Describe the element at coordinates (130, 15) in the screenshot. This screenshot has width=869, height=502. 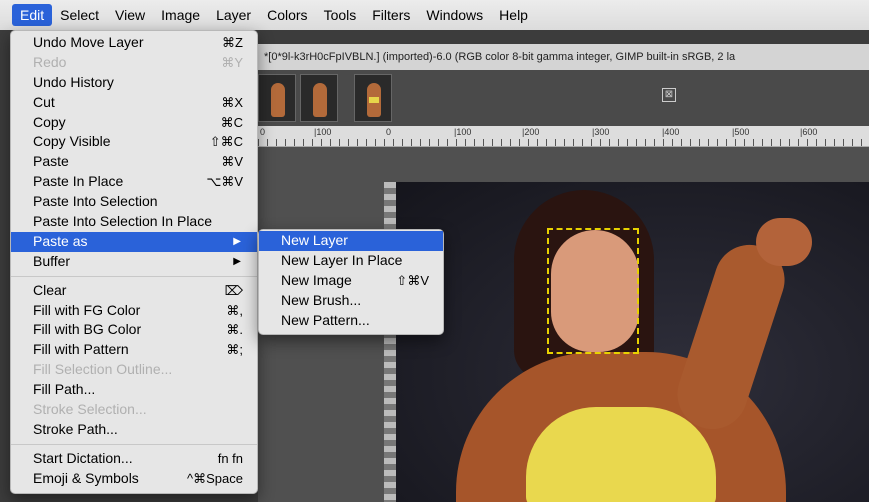
I see `menu-view: View` at that location.